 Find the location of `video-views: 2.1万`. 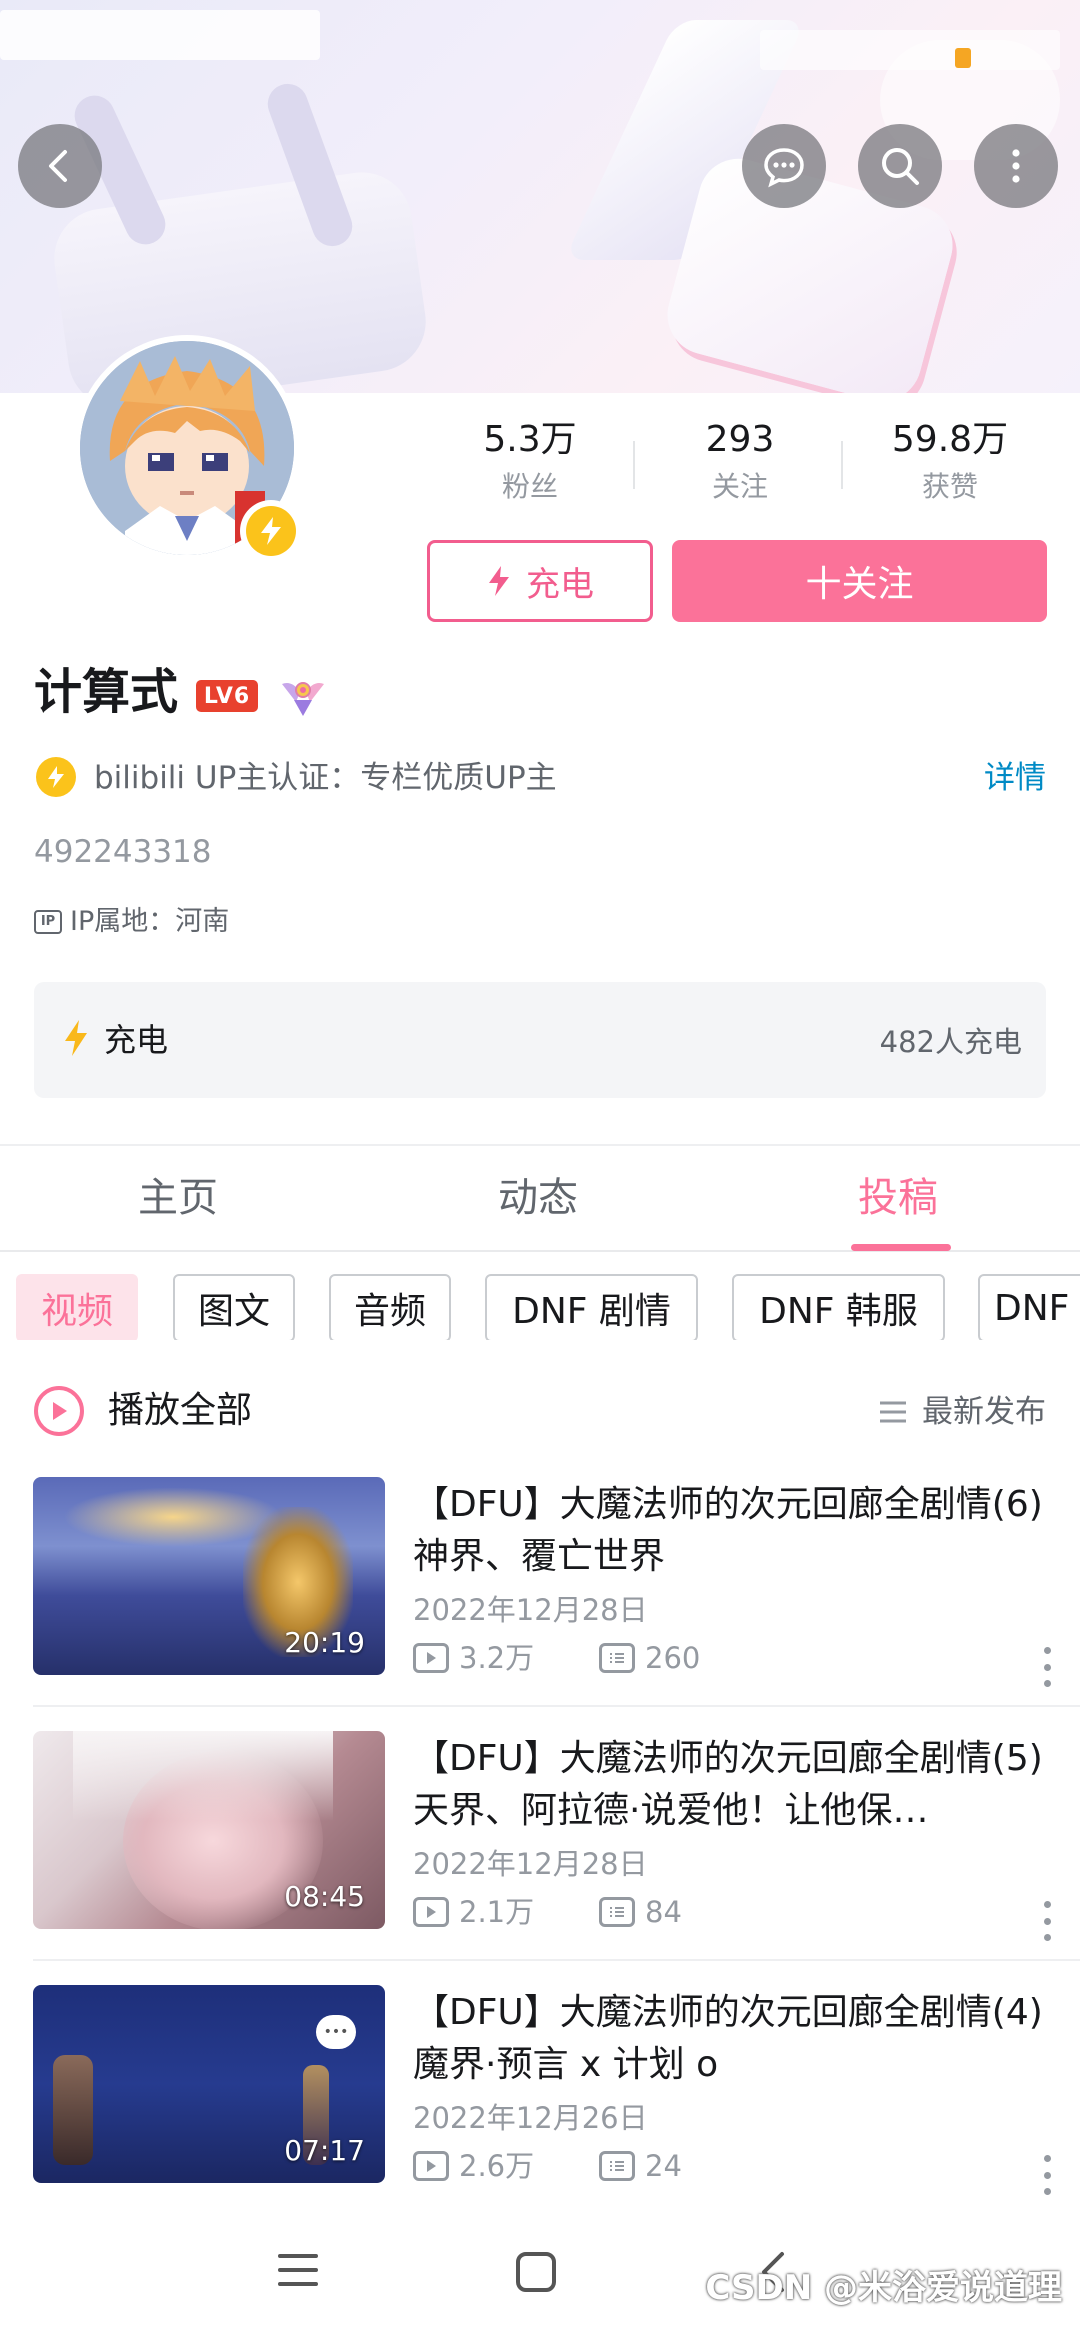

video-views: 2.1万 is located at coordinates (497, 1912).